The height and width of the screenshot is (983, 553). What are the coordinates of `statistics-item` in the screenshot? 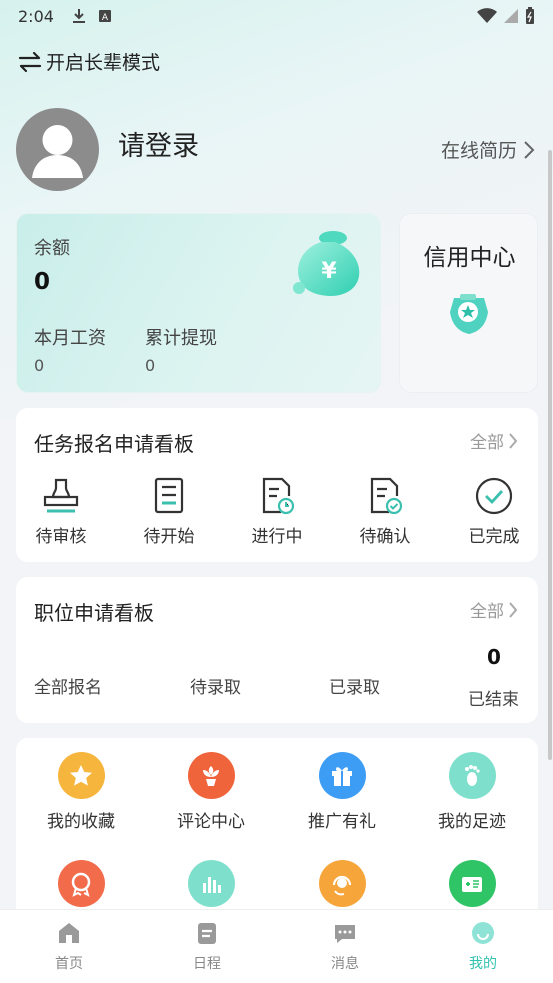 It's located at (211, 883).